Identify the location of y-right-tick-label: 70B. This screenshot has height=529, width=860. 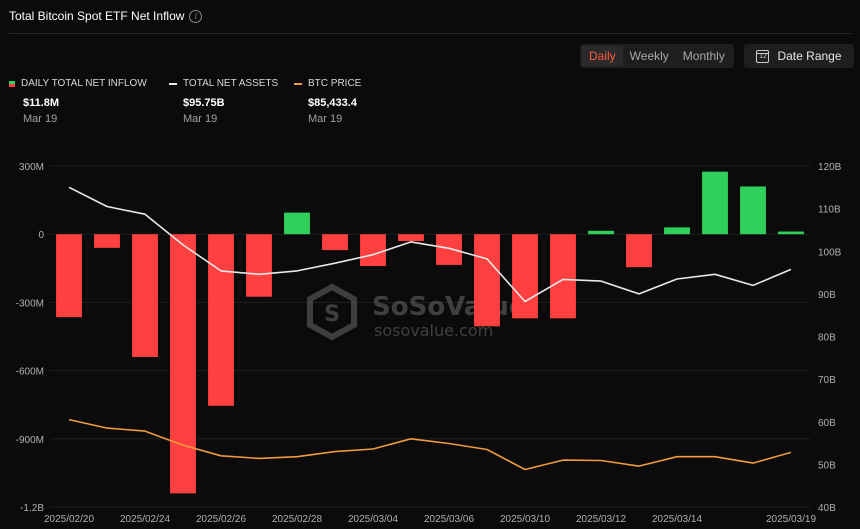
(827, 380).